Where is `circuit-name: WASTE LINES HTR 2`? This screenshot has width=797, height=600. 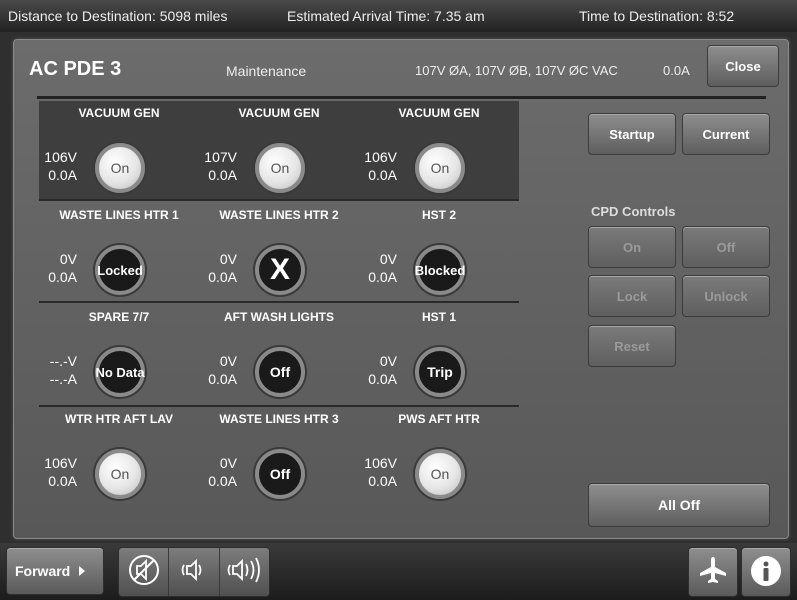 circuit-name: WASTE LINES HTR 2 is located at coordinates (279, 215).